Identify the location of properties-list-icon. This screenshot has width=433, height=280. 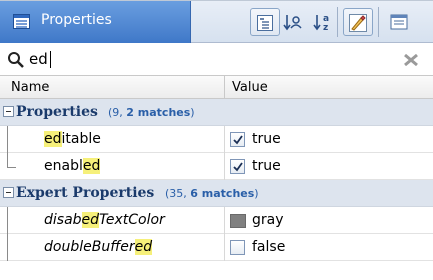
(21, 21).